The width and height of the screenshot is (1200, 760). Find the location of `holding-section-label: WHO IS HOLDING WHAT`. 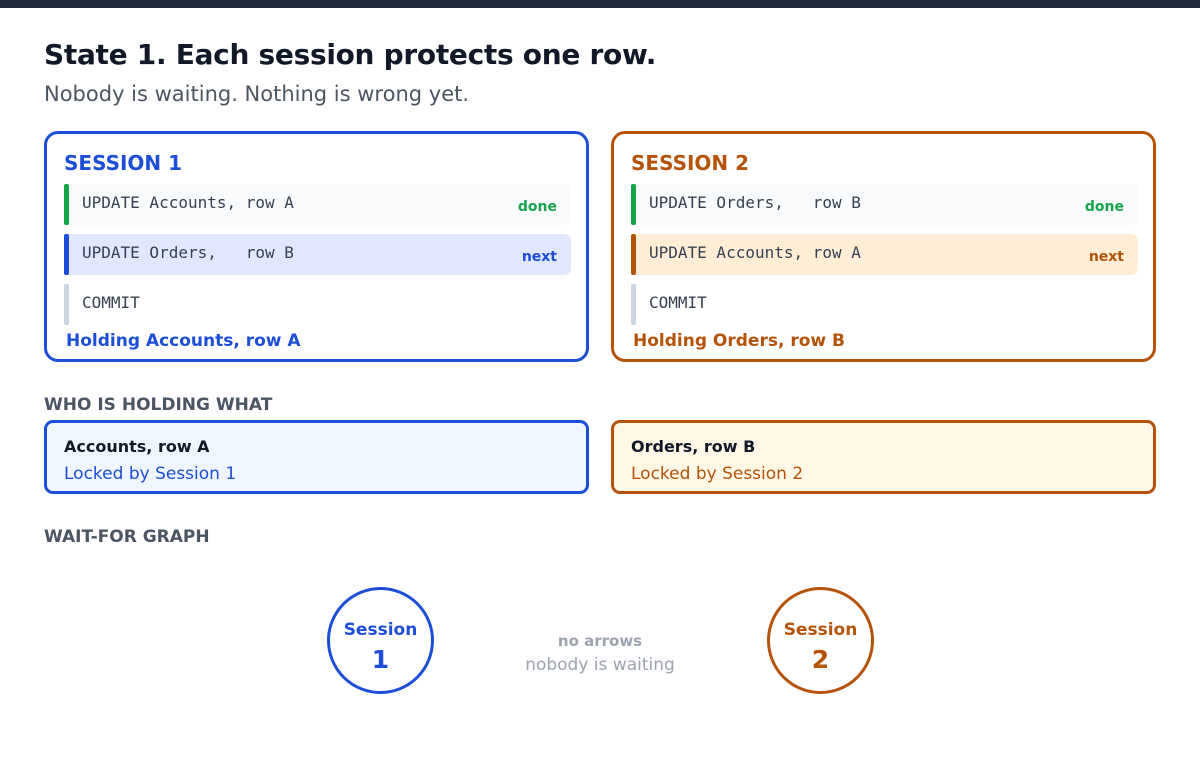

holding-section-label: WHO IS HOLDING WHAT is located at coordinates (158, 405).